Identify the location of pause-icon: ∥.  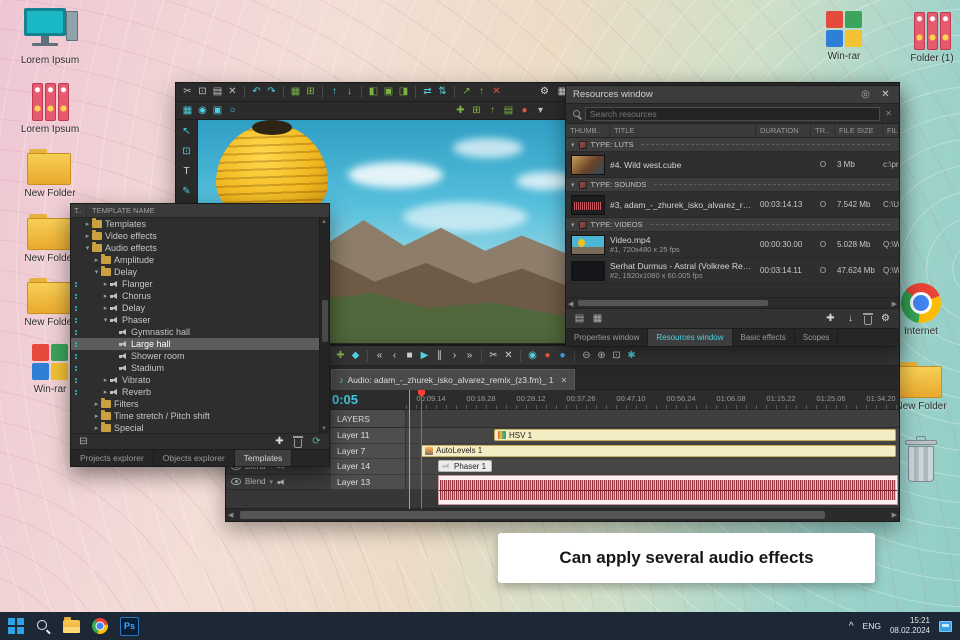
(439, 356).